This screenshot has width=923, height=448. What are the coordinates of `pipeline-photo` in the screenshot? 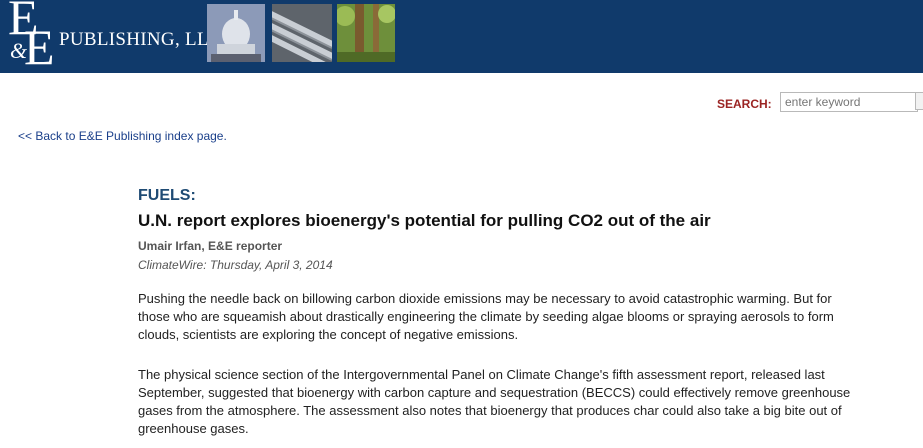 It's located at (302, 33).